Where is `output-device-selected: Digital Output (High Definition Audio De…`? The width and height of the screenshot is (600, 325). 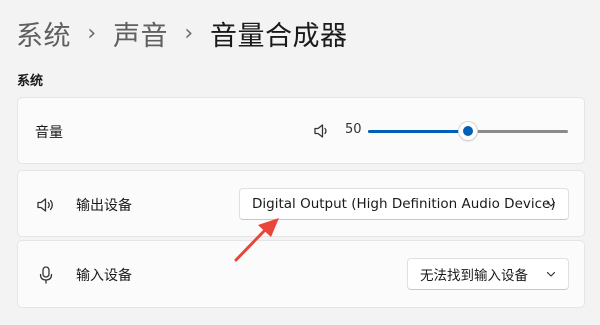 output-device-selected: Digital Output (High Definition Audio De… is located at coordinates (404, 204).